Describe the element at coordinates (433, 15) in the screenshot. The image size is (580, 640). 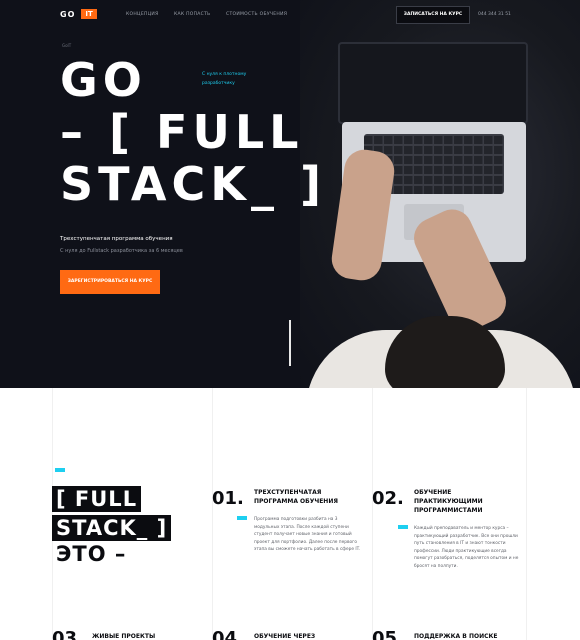
I see `nav-signup-button: Записаться на курс` at that location.